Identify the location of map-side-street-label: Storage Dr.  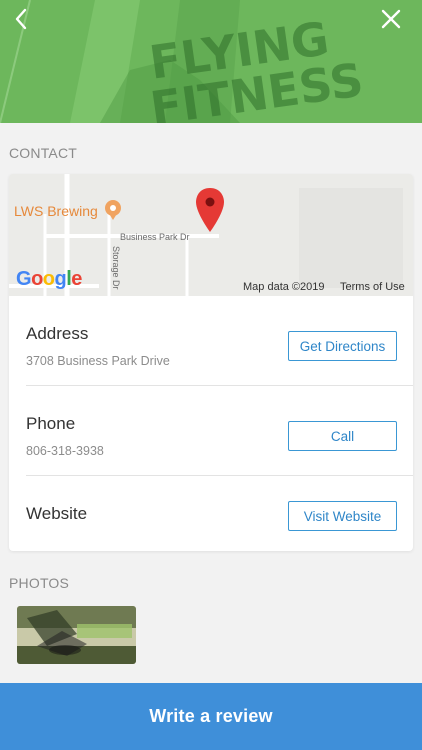
(116, 268).